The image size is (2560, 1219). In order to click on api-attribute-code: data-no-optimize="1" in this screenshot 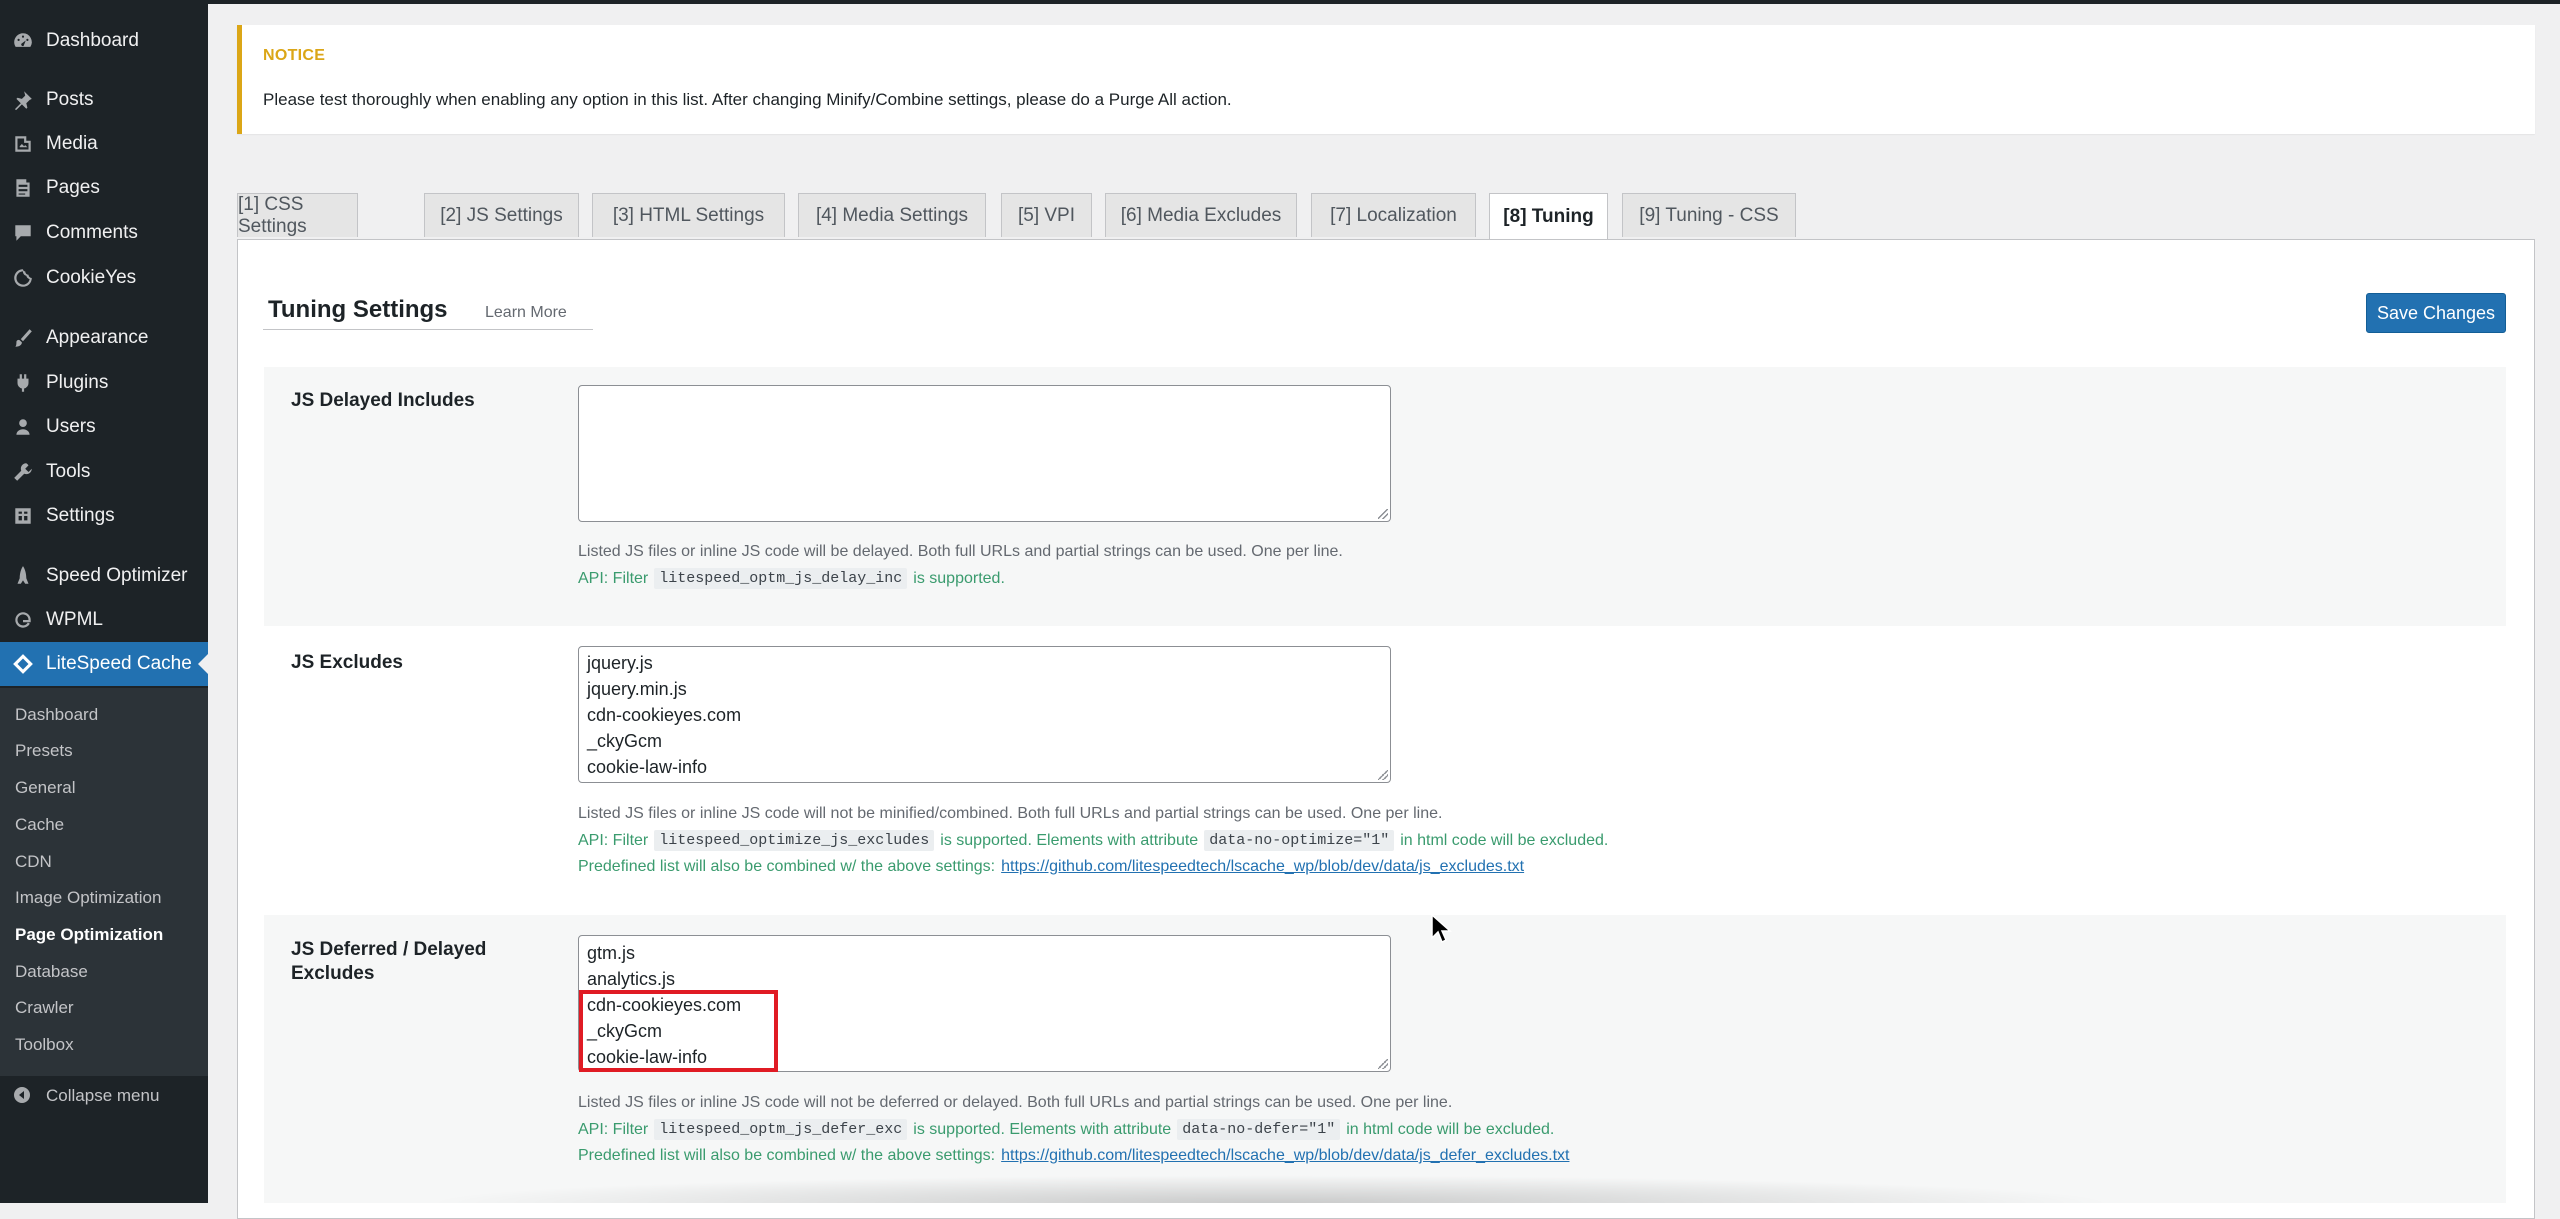, I will do `click(1299, 840)`.